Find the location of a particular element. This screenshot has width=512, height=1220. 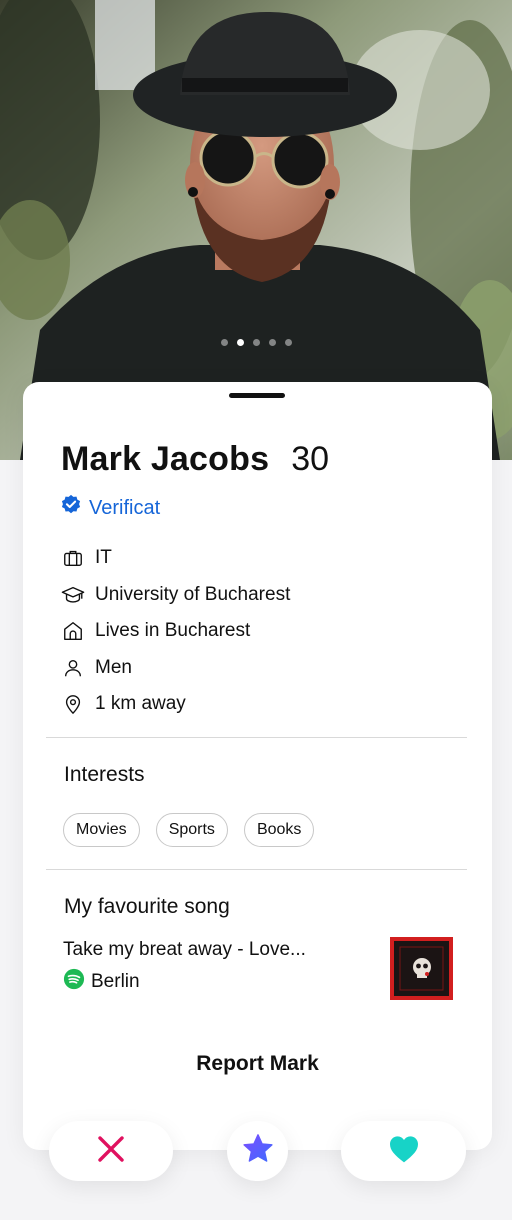

info-education: University of Bucharest is located at coordinates (175, 595).